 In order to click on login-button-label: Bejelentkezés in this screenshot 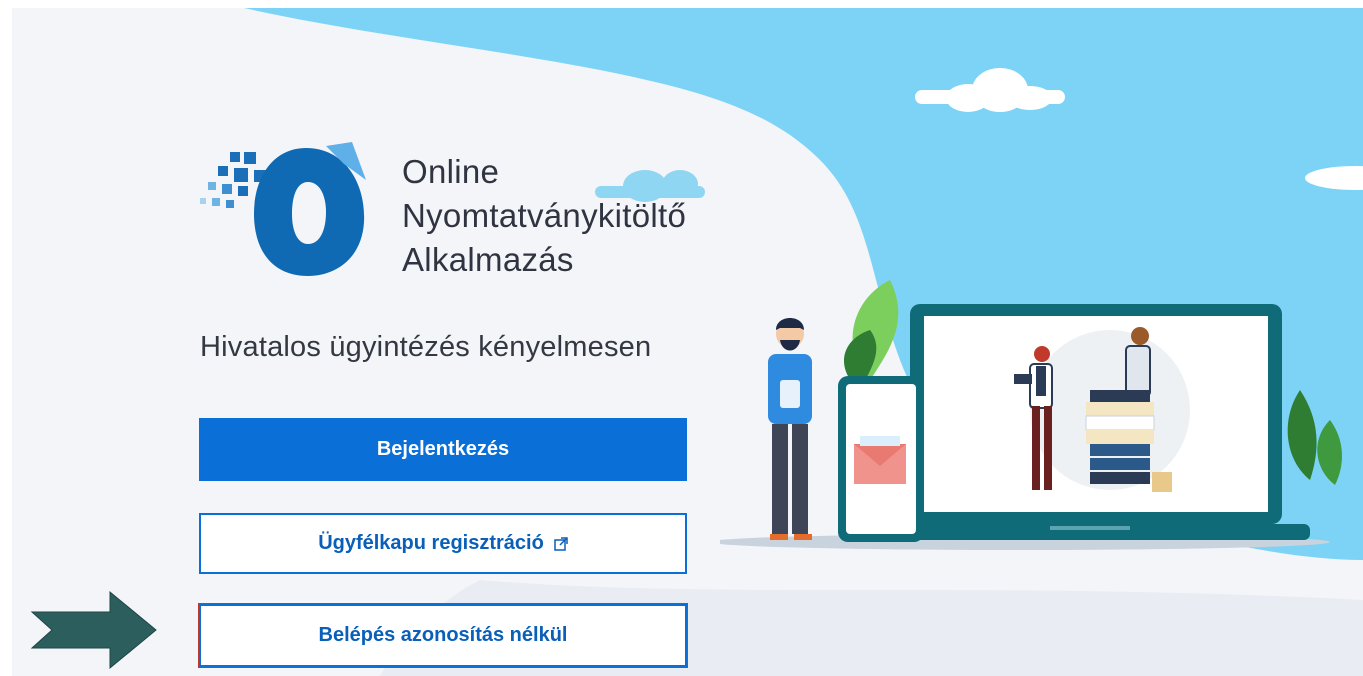, I will do `click(443, 449)`.